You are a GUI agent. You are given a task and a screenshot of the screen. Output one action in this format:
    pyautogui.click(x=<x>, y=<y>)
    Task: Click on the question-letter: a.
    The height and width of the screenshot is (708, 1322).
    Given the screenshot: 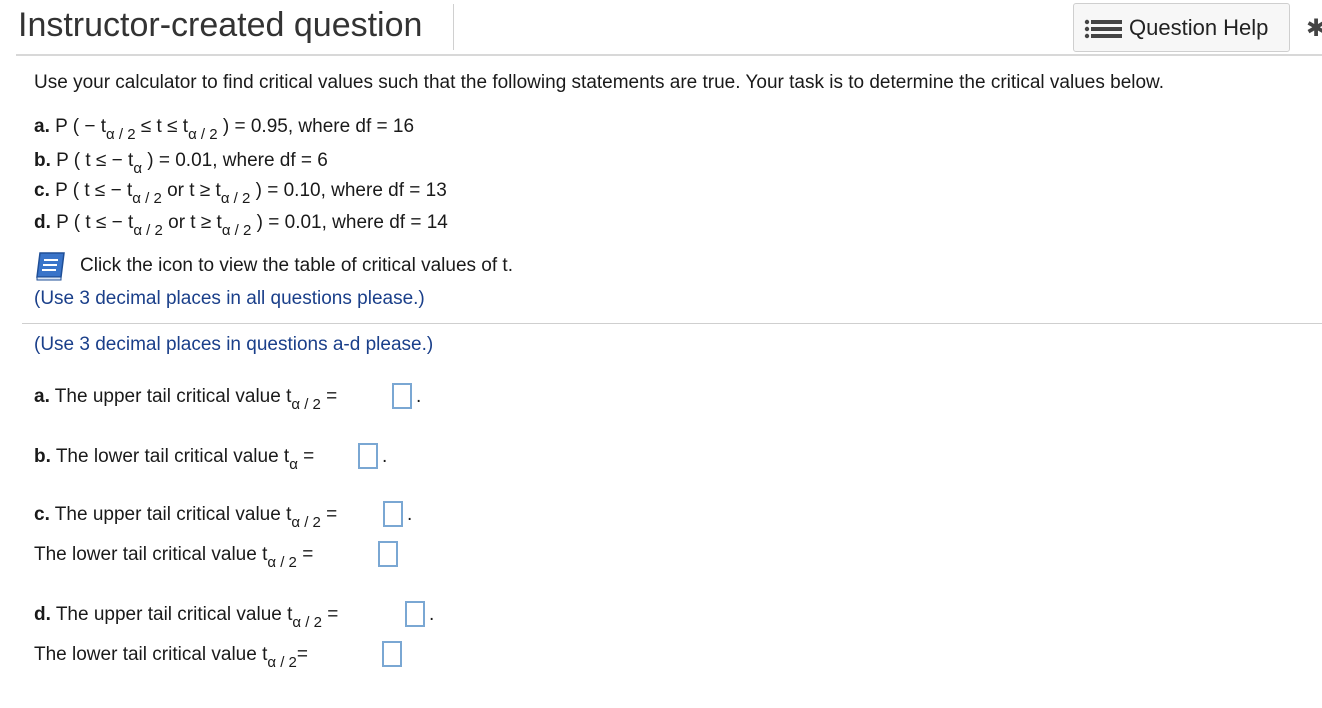 What is the action you would take?
    pyautogui.click(x=42, y=396)
    